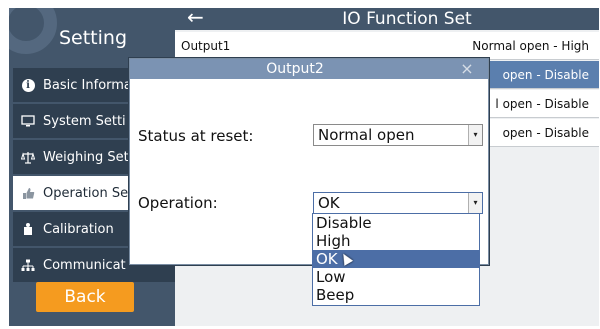 This screenshot has height=329, width=600. I want to click on dropdown-option-high: High, so click(396, 241).